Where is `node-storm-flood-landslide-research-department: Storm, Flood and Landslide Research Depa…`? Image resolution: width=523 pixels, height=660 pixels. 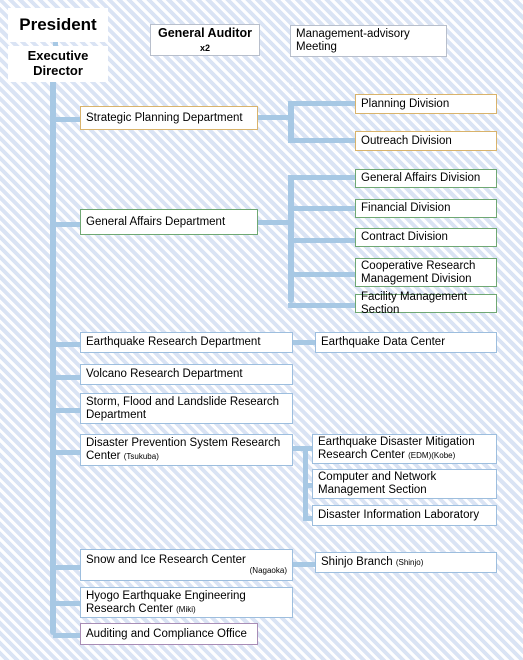 node-storm-flood-landslide-research-department: Storm, Flood and Landslide Research Depa… is located at coordinates (186, 408).